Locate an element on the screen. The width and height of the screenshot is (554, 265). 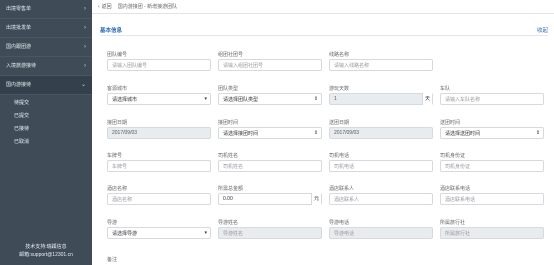
plate-no-input: 车牌号 is located at coordinates (159, 166).